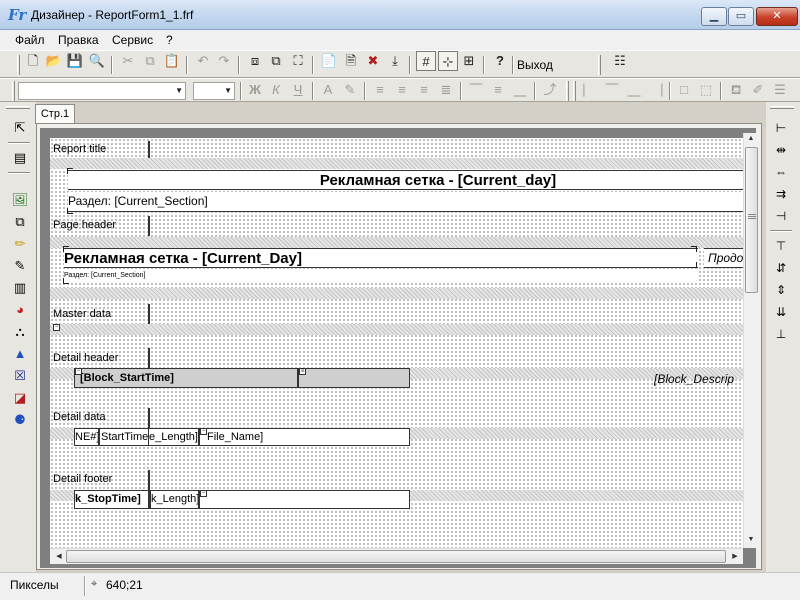  What do you see at coordinates (405, 180) in the screenshot?
I see `report-title-text: Рекламная сетка - [Current_day]` at bounding box center [405, 180].